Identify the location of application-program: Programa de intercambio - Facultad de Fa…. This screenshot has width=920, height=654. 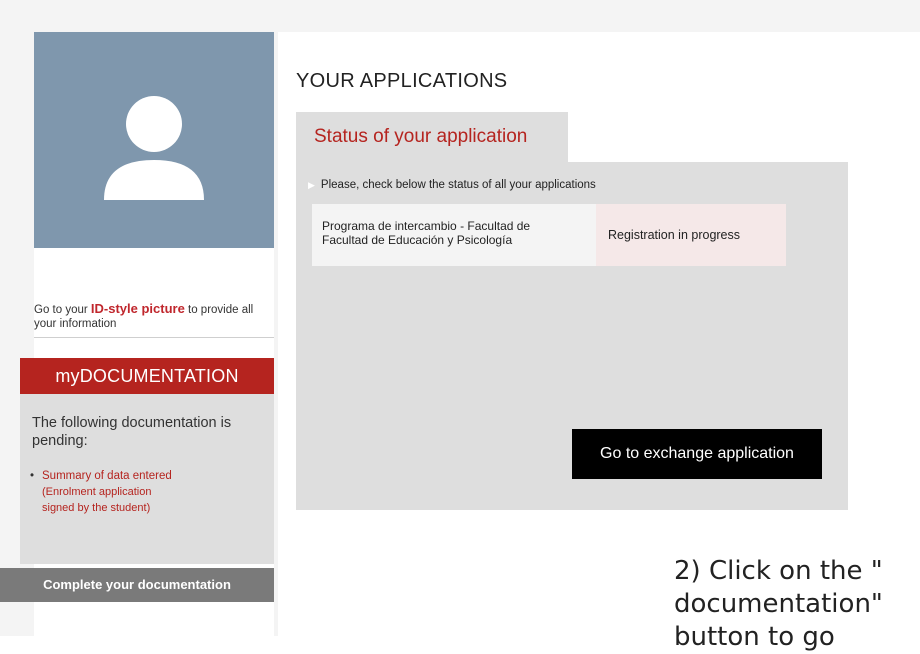
(454, 235).